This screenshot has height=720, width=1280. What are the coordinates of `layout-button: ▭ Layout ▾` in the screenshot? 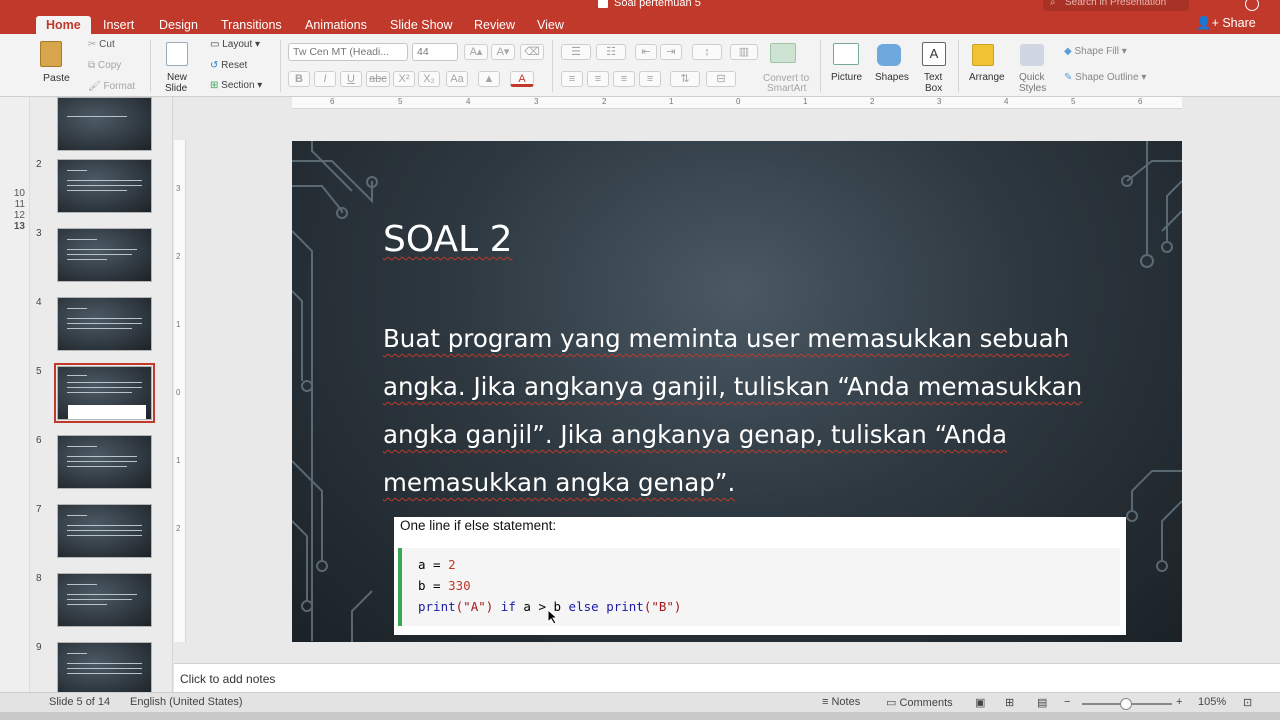 It's located at (235, 44).